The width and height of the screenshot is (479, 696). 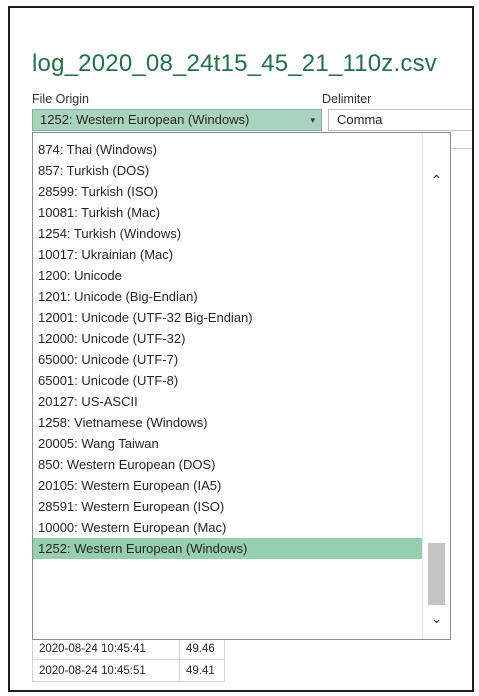 What do you see at coordinates (228, 275) in the screenshot?
I see `dropdown-option: 1200: Unicode` at bounding box center [228, 275].